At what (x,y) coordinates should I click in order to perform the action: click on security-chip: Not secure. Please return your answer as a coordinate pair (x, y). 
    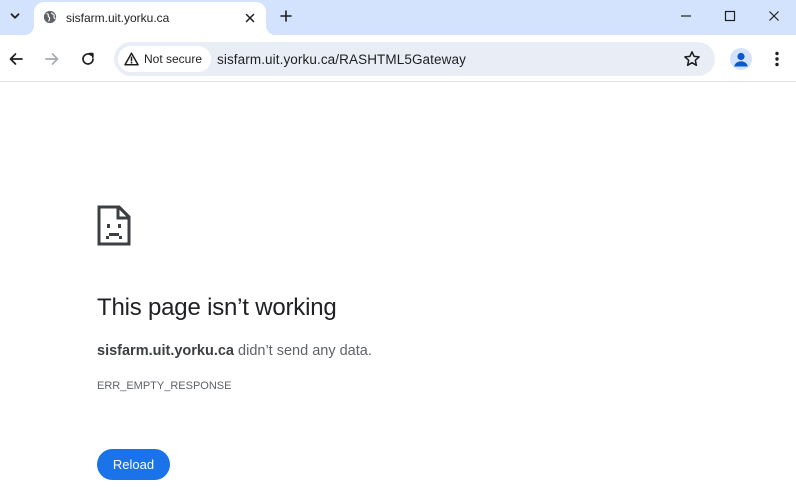
    Looking at the image, I should click on (165, 59).